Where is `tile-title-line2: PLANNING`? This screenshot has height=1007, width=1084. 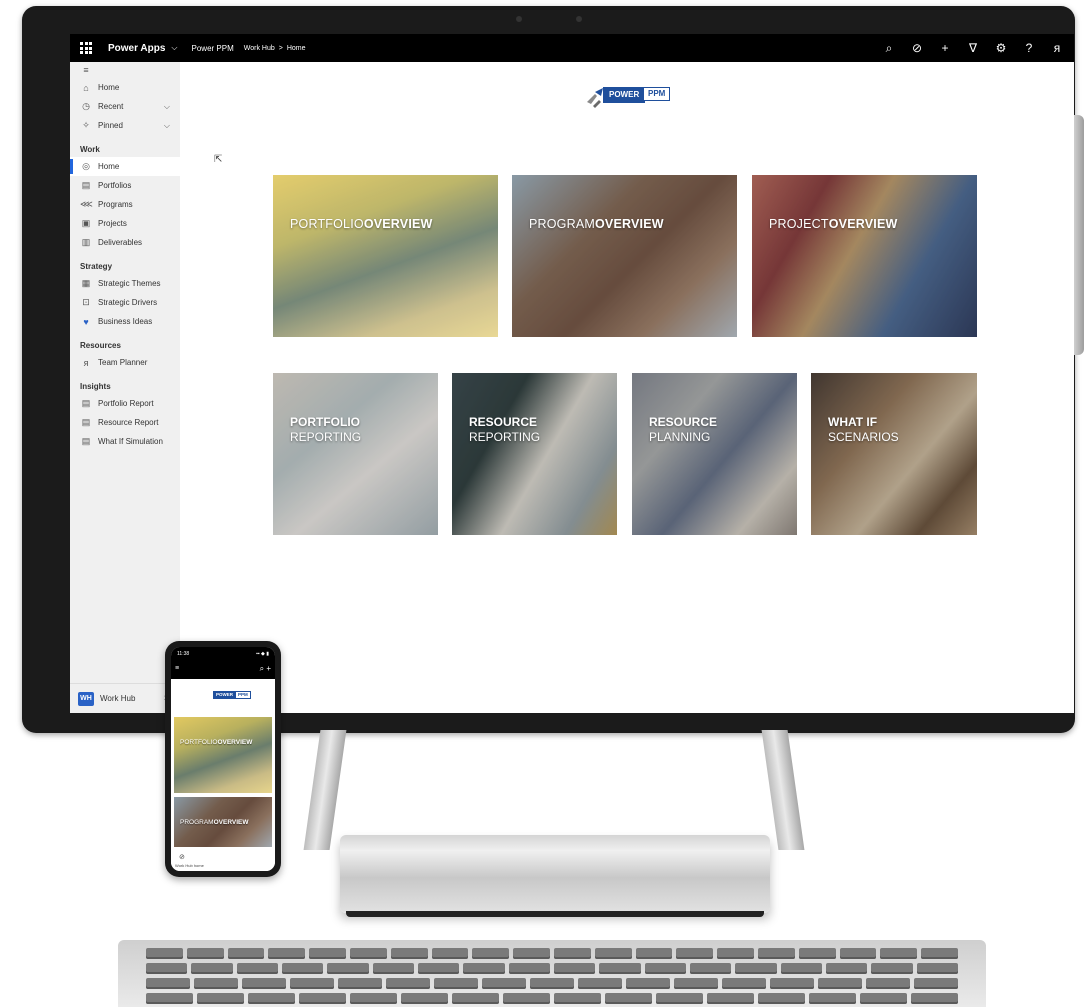 tile-title-line2: PLANNING is located at coordinates (680, 437).